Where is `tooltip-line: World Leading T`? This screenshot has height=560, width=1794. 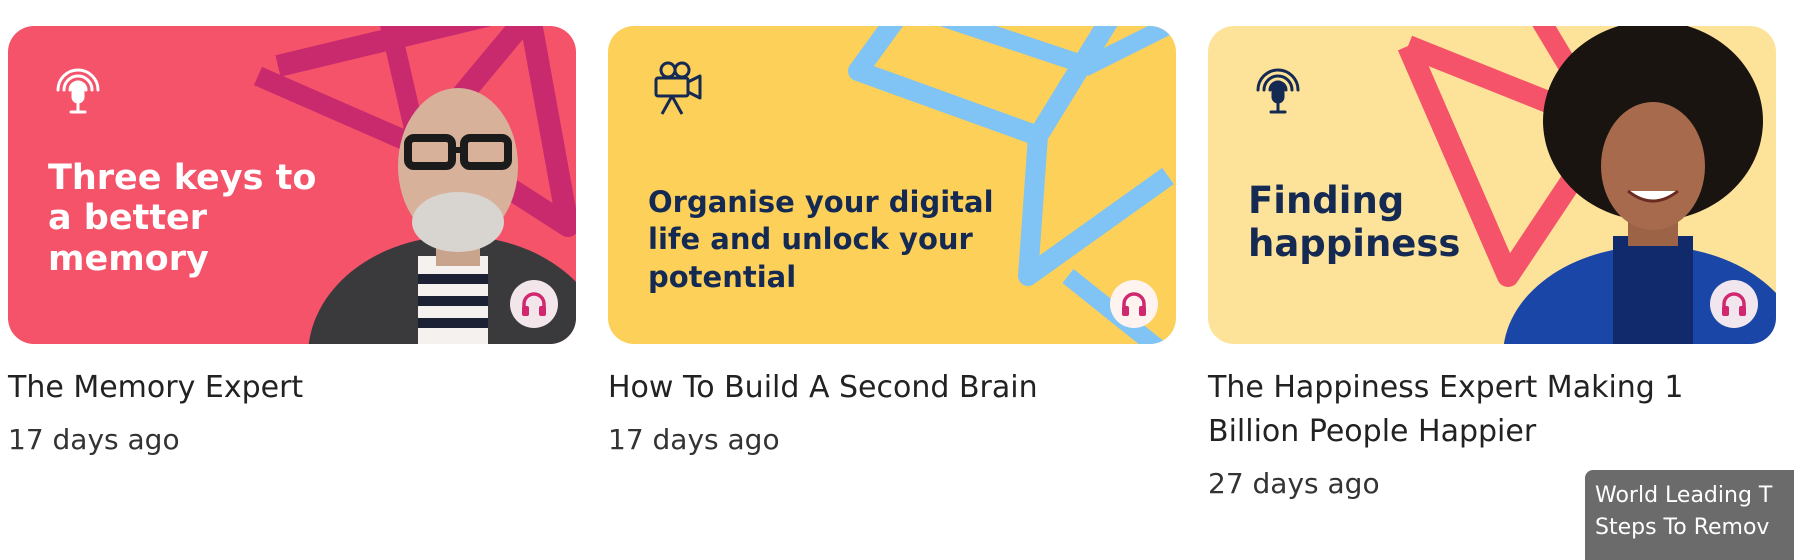
tooltip-line: World Leading T is located at coordinates (1684, 495).